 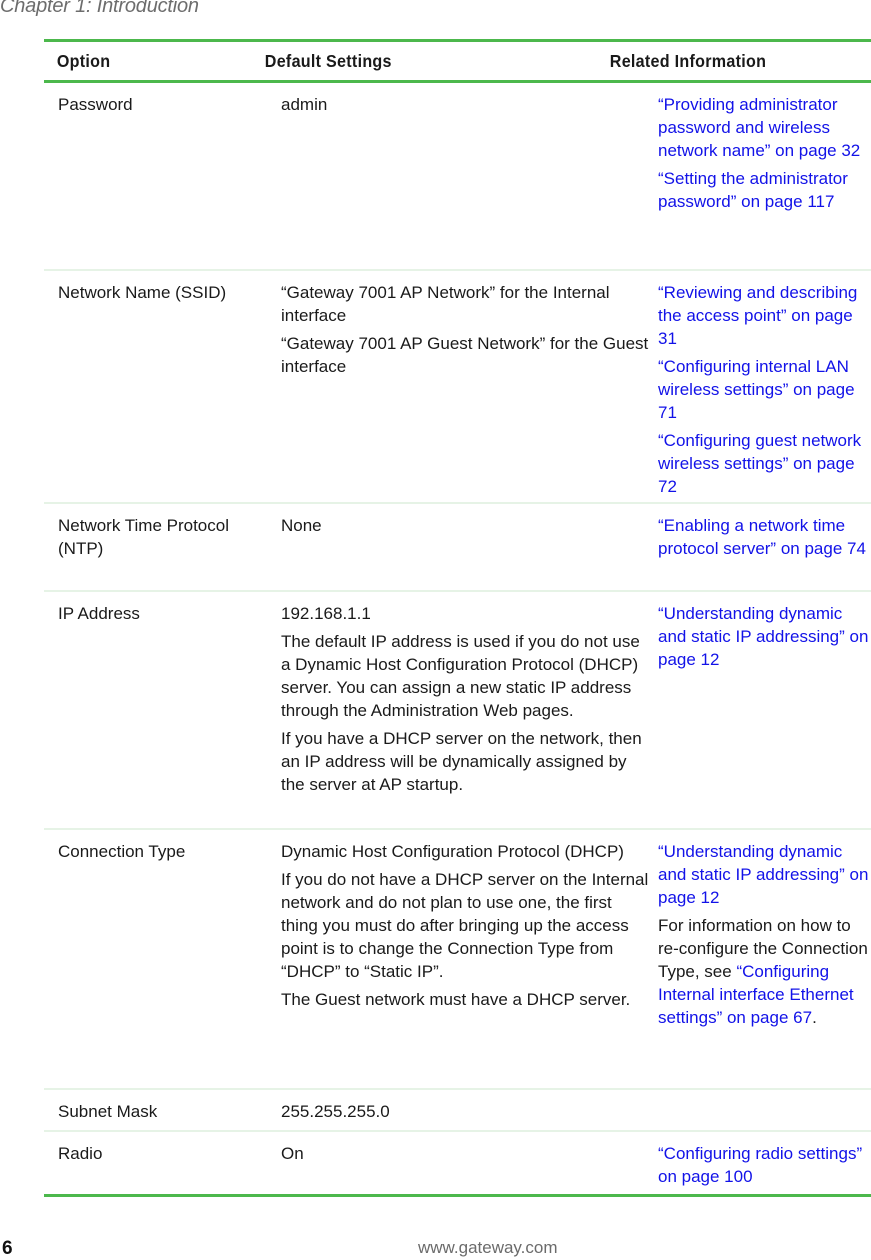 I want to click on default-setting-text: On, so click(x=292, y=1153).